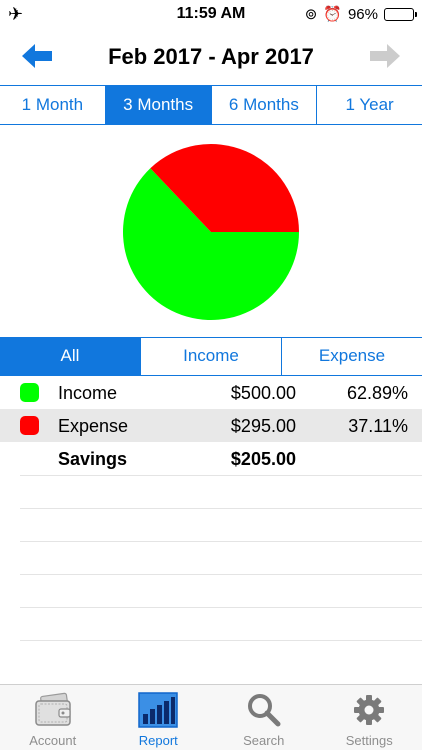  What do you see at coordinates (263, 459) in the screenshot?
I see `savings-amount: $205.00` at bounding box center [263, 459].